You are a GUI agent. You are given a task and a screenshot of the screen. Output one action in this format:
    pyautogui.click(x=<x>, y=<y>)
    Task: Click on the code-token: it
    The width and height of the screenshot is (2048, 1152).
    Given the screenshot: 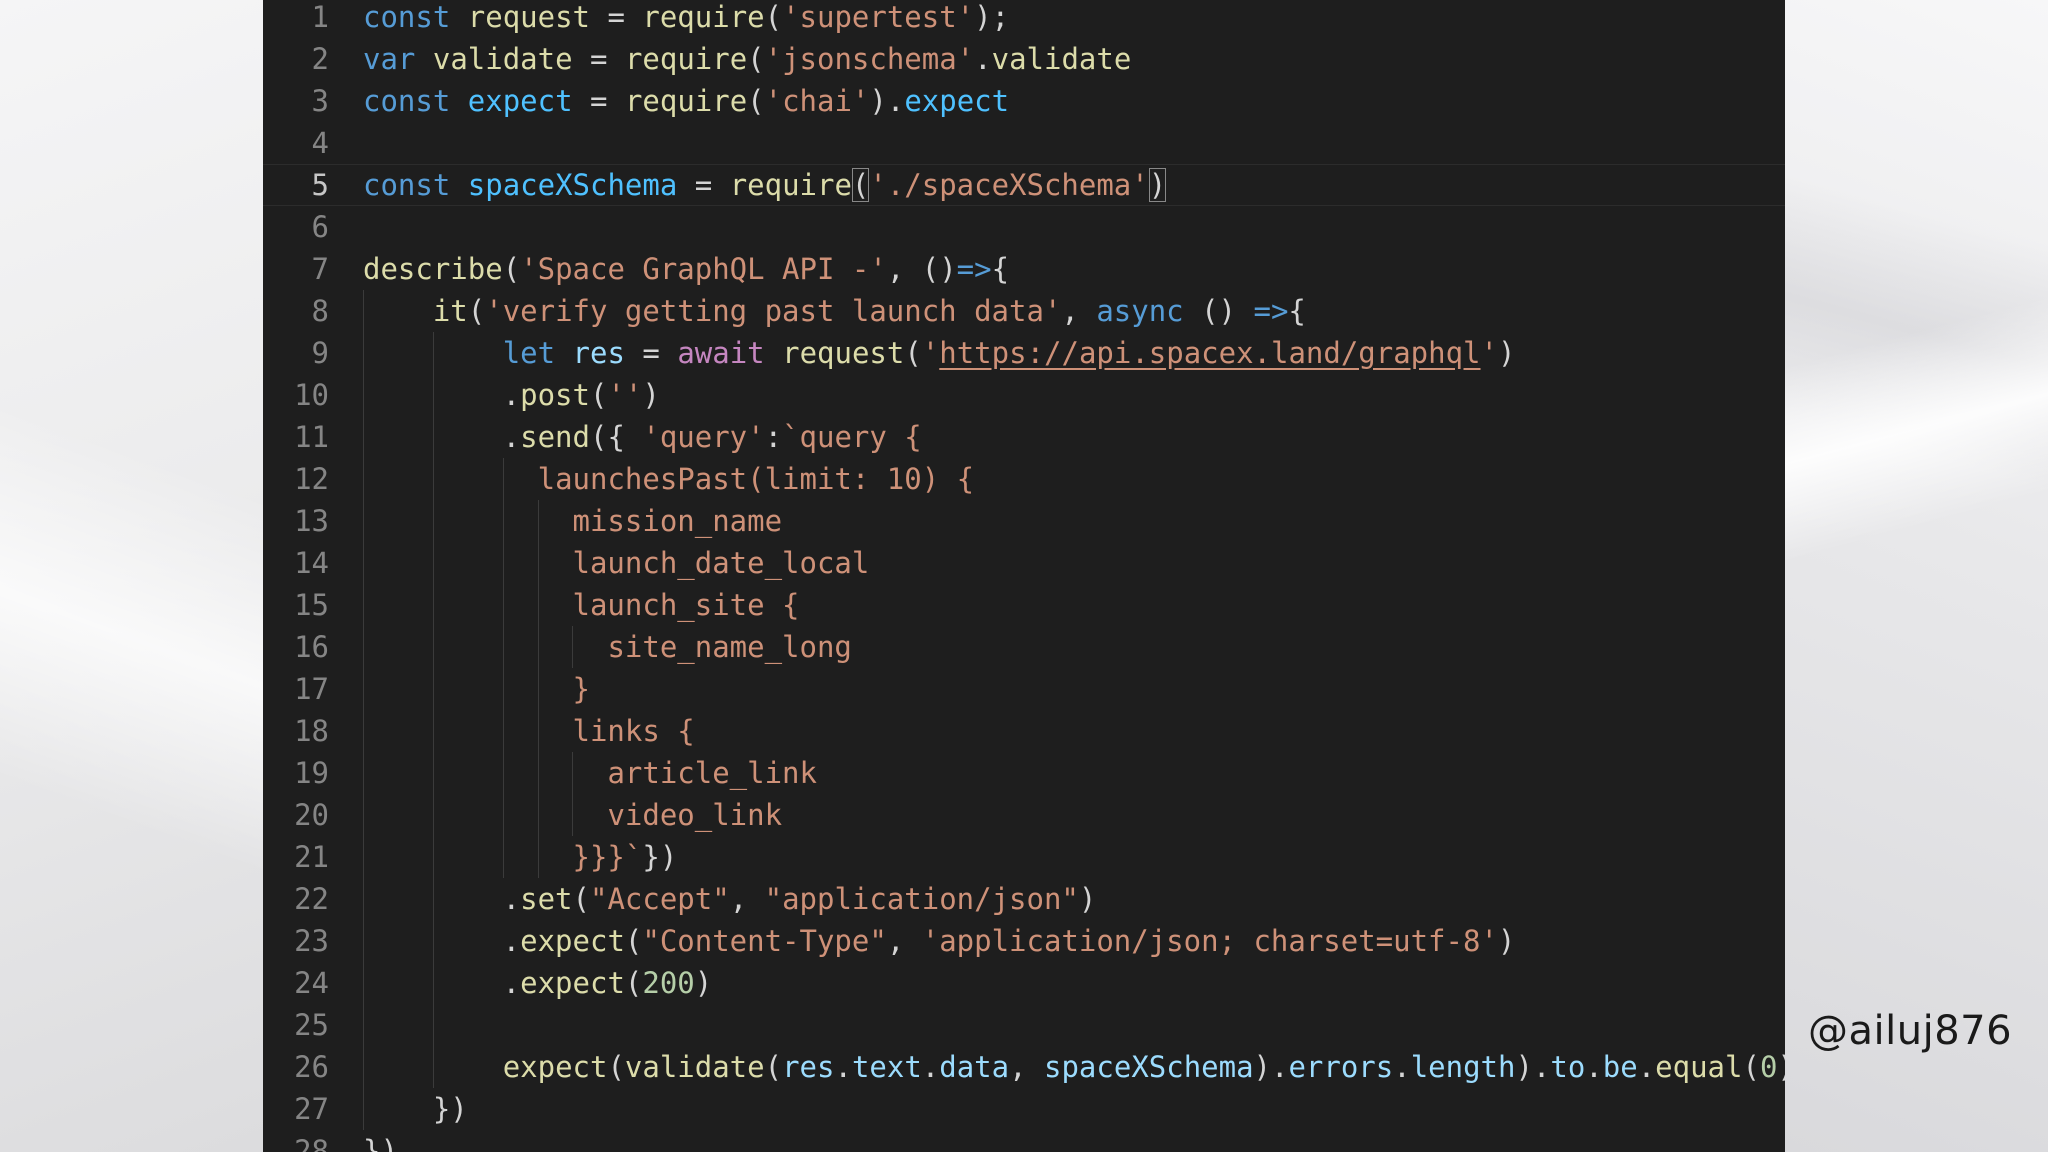 What is the action you would take?
    pyautogui.click(x=450, y=311)
    